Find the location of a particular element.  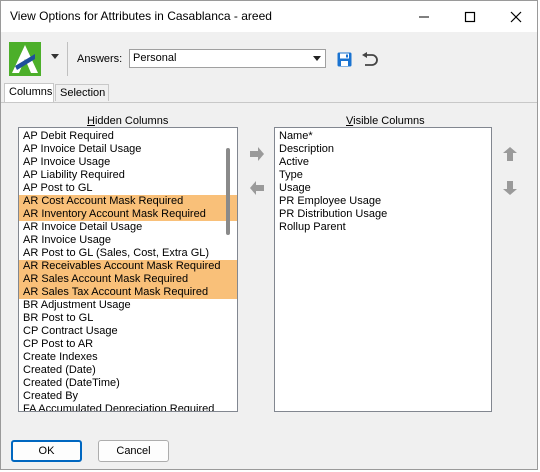

hidden-column-item: Created By is located at coordinates (128, 396).